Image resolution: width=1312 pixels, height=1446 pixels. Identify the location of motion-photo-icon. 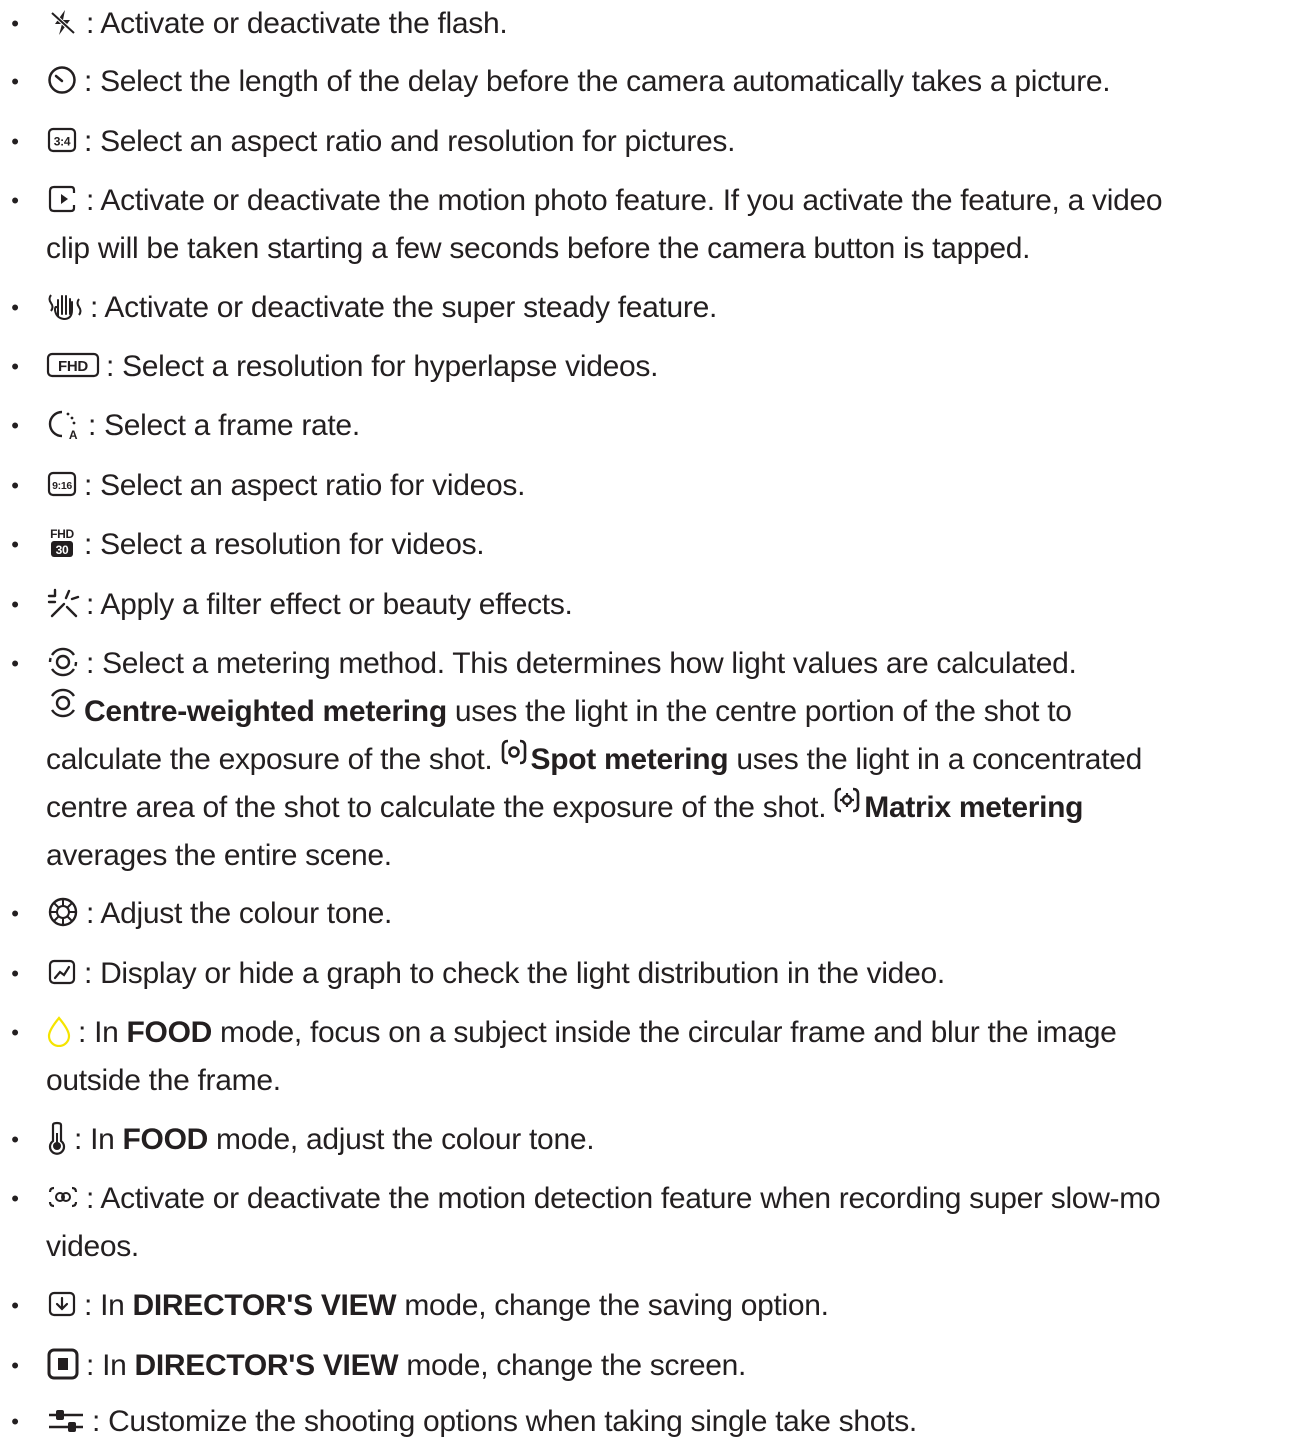
(63, 199).